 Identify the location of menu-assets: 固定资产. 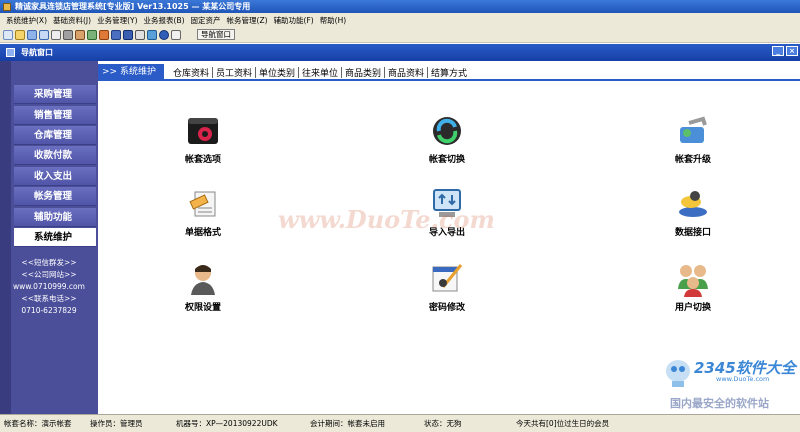
(206, 20).